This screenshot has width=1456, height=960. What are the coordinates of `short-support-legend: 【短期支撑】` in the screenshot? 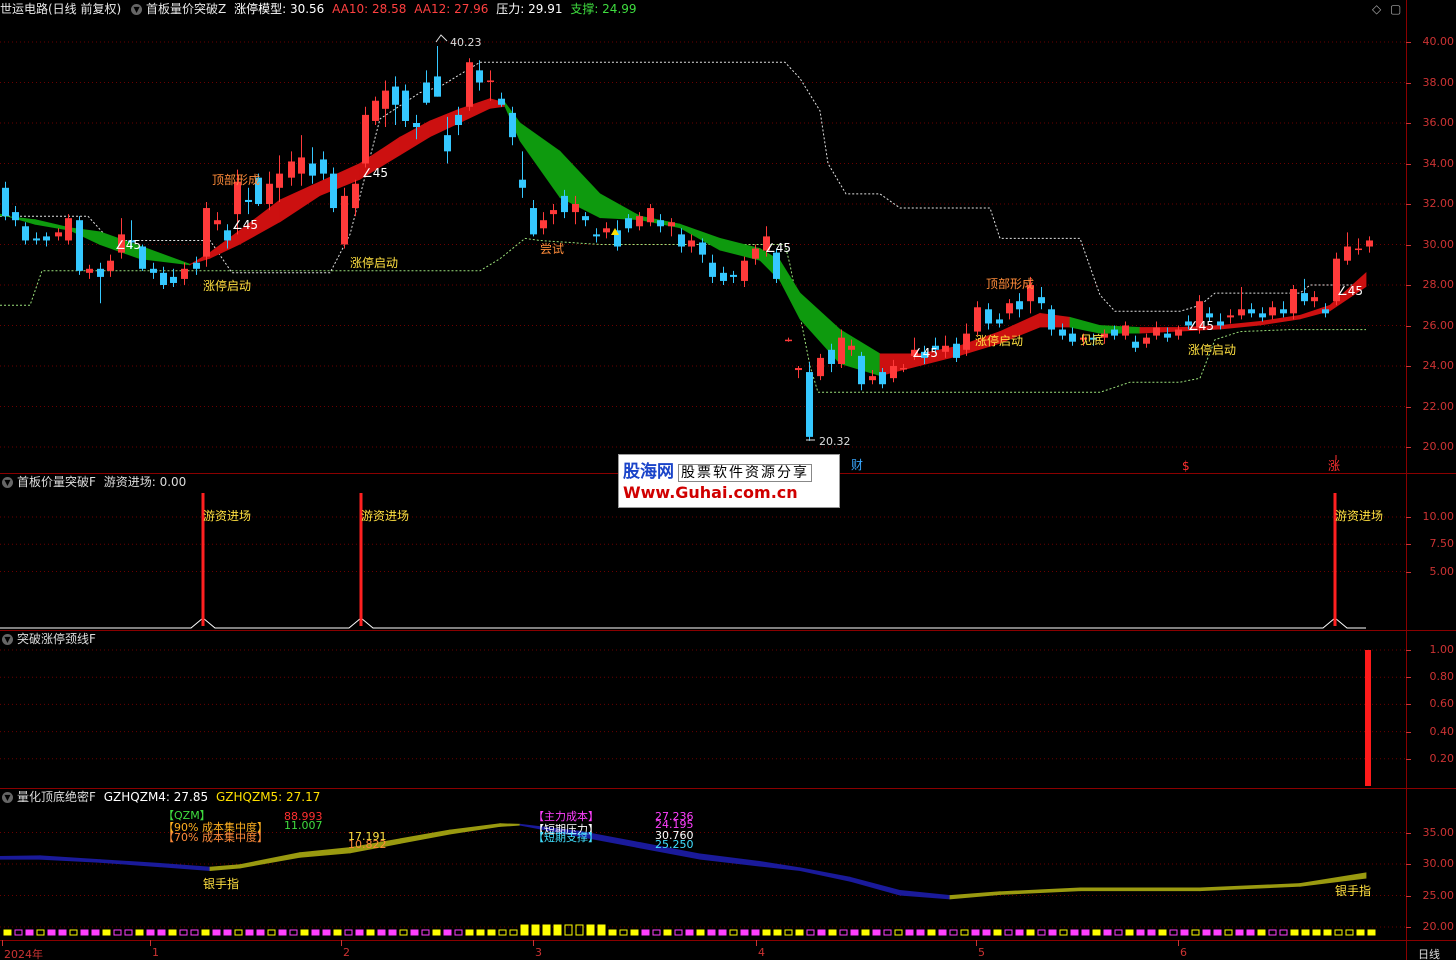 It's located at (566, 837).